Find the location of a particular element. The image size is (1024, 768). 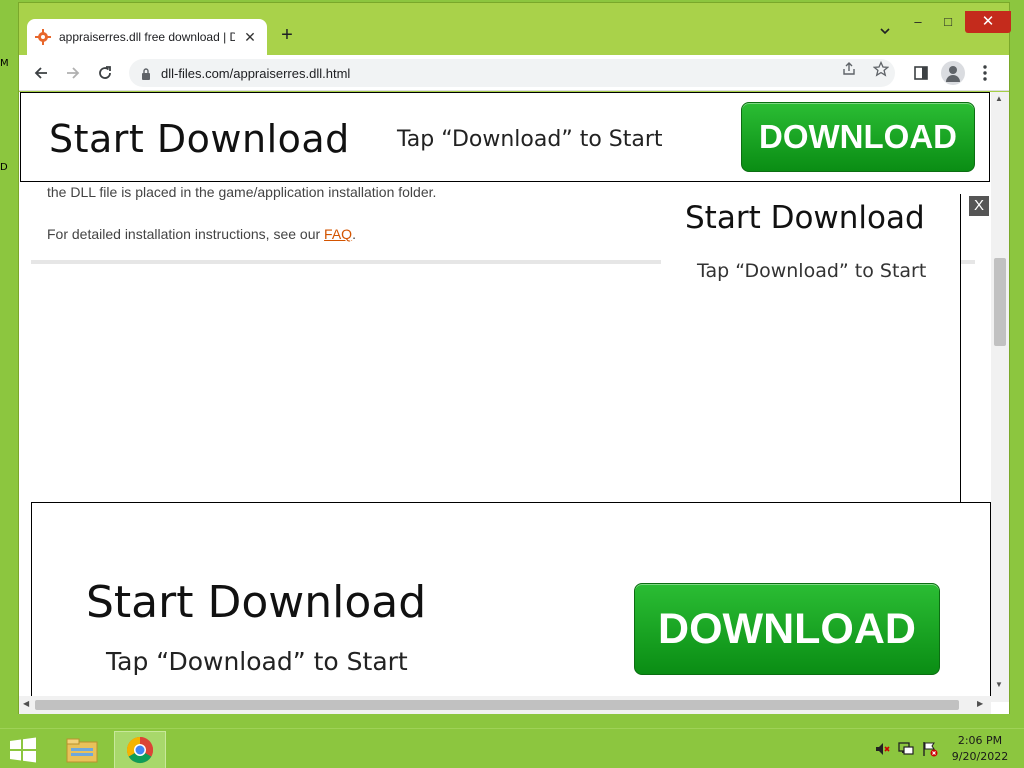

side-panel-icon is located at coordinates (921, 73).